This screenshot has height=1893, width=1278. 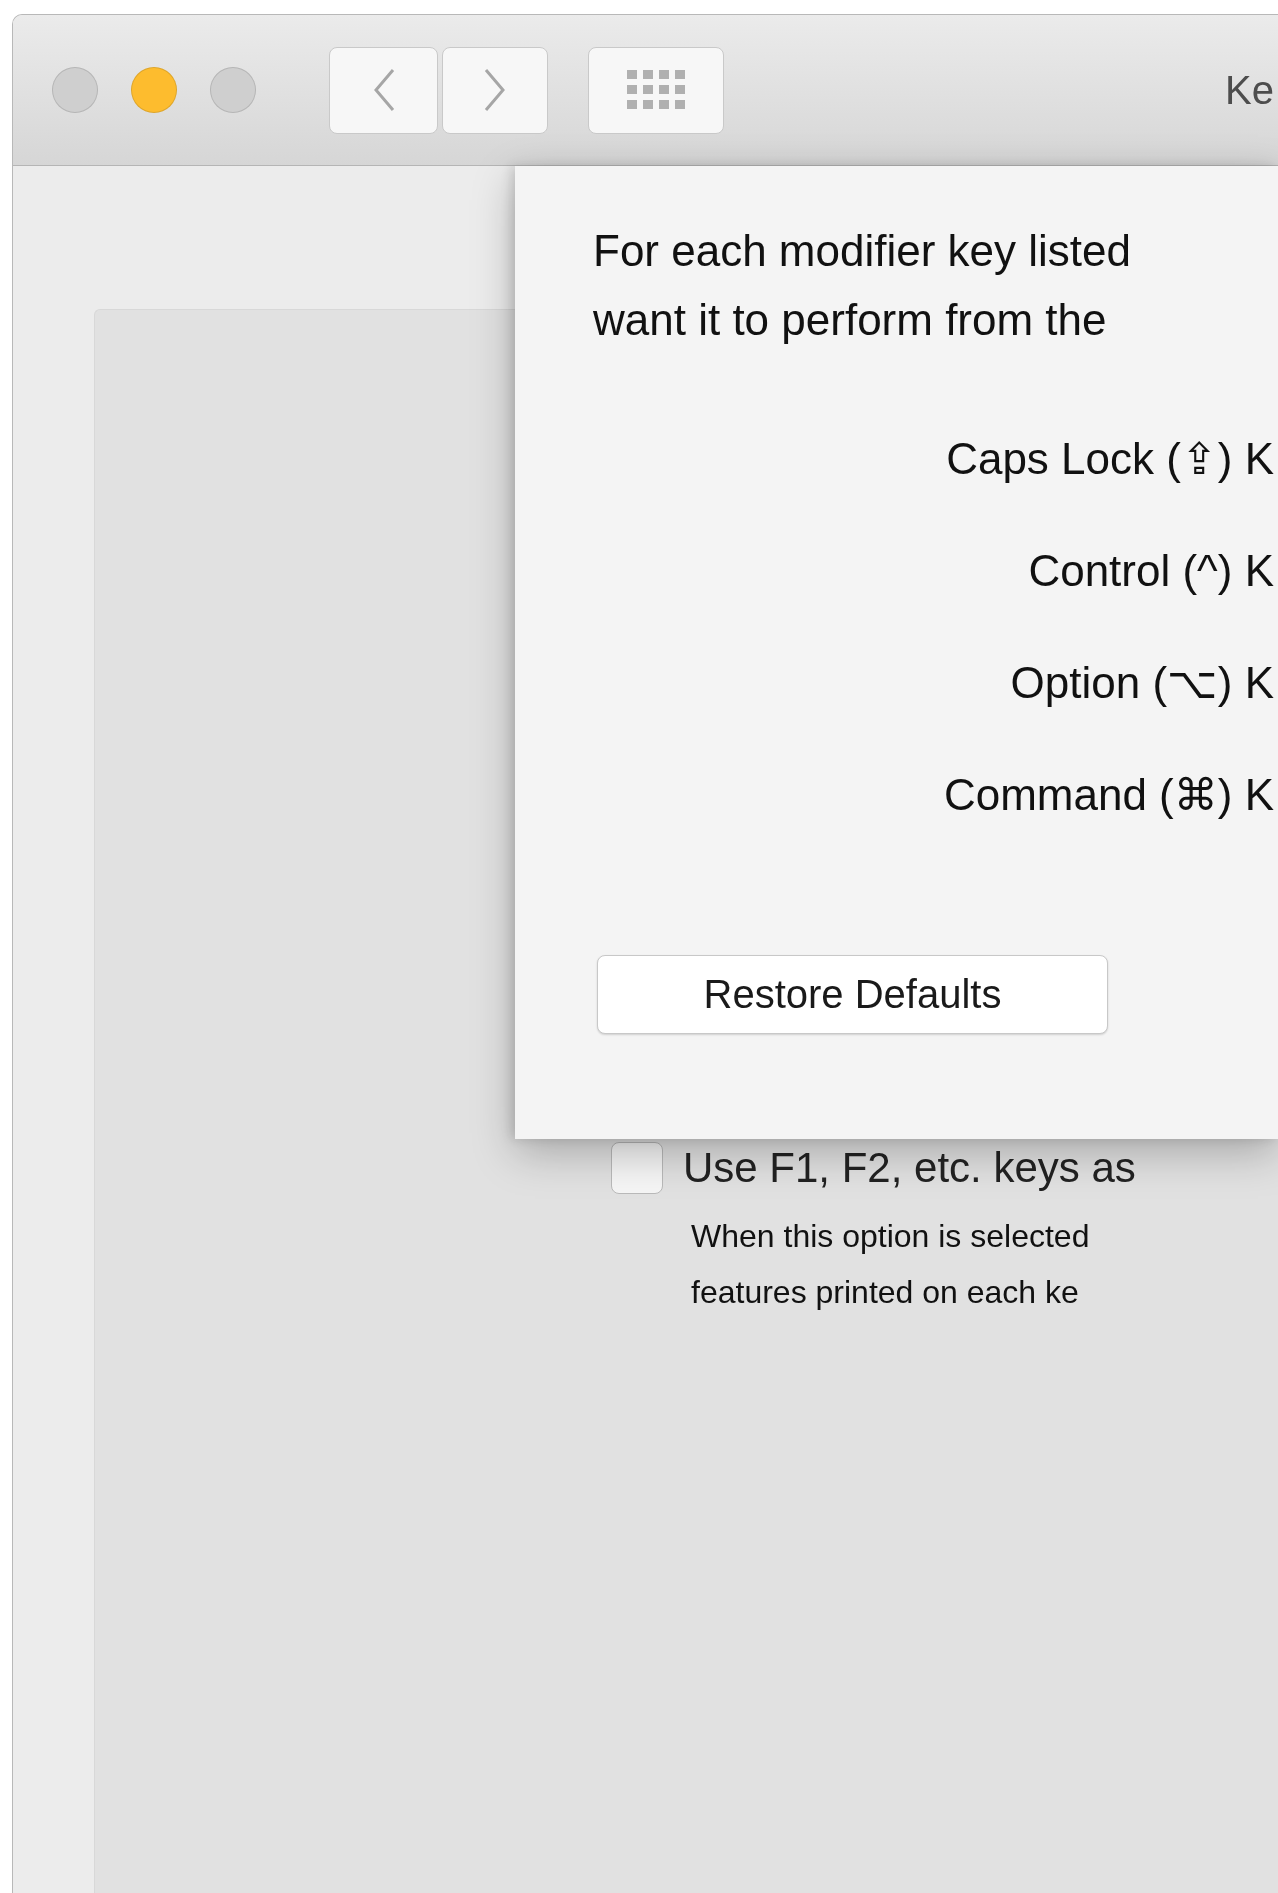 What do you see at coordinates (1108, 795) in the screenshot?
I see `modifier-key-label: Command (⌘) K` at bounding box center [1108, 795].